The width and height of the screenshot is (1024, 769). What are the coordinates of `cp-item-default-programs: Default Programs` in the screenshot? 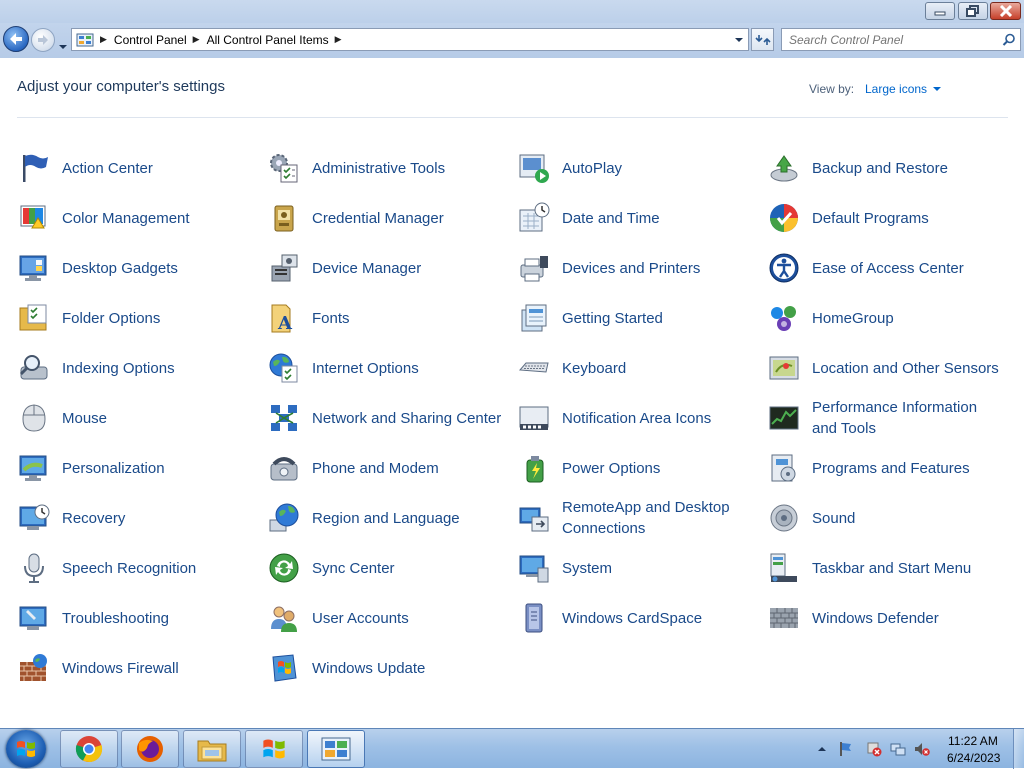 It's located at (884, 218).